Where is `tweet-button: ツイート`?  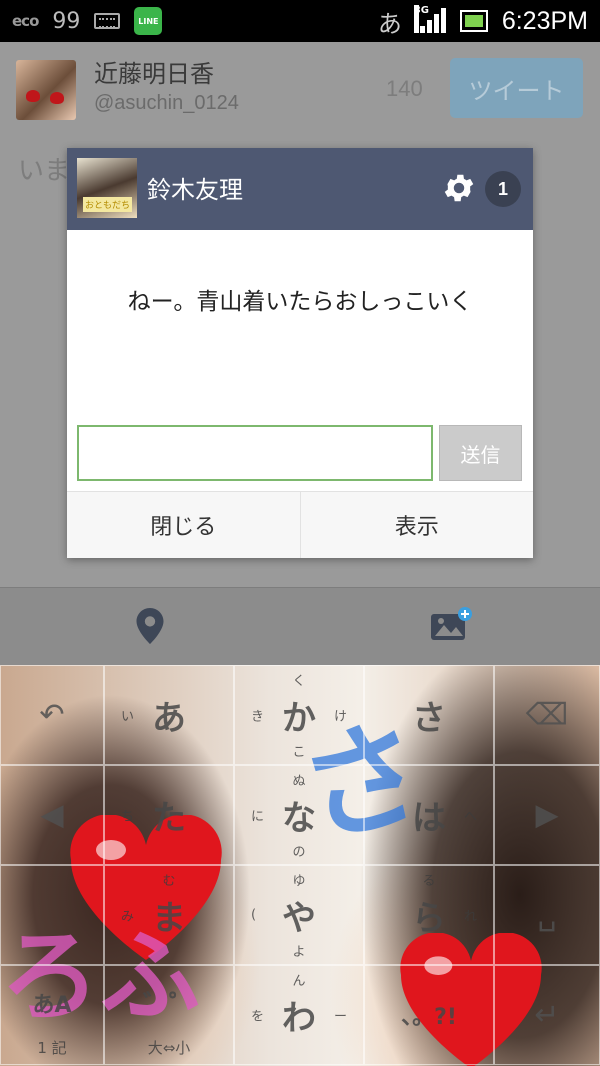 tweet-button: ツイート is located at coordinates (516, 88).